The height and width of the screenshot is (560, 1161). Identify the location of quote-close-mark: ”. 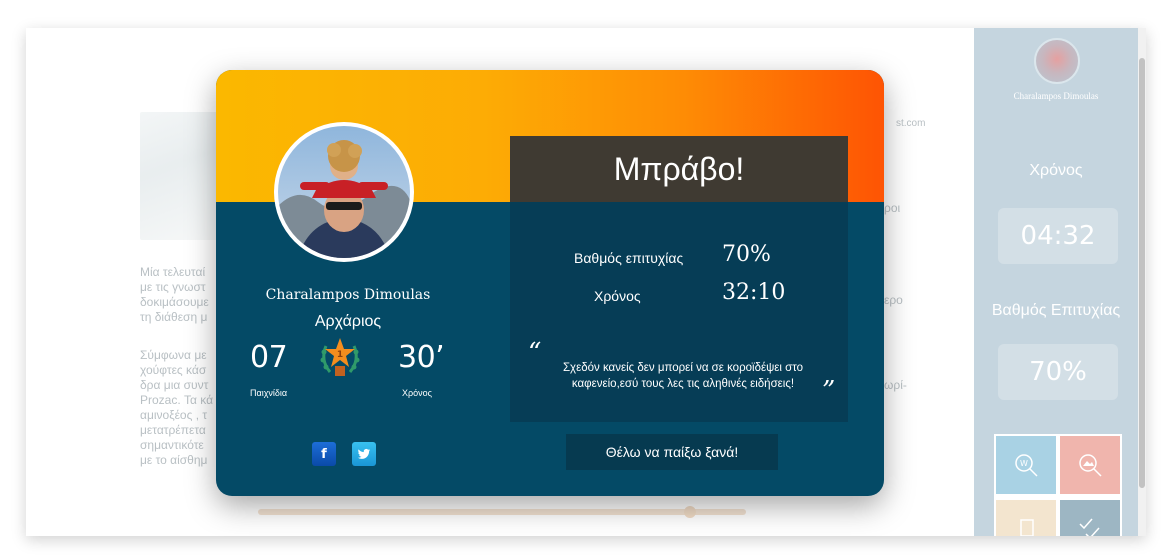
(829, 391).